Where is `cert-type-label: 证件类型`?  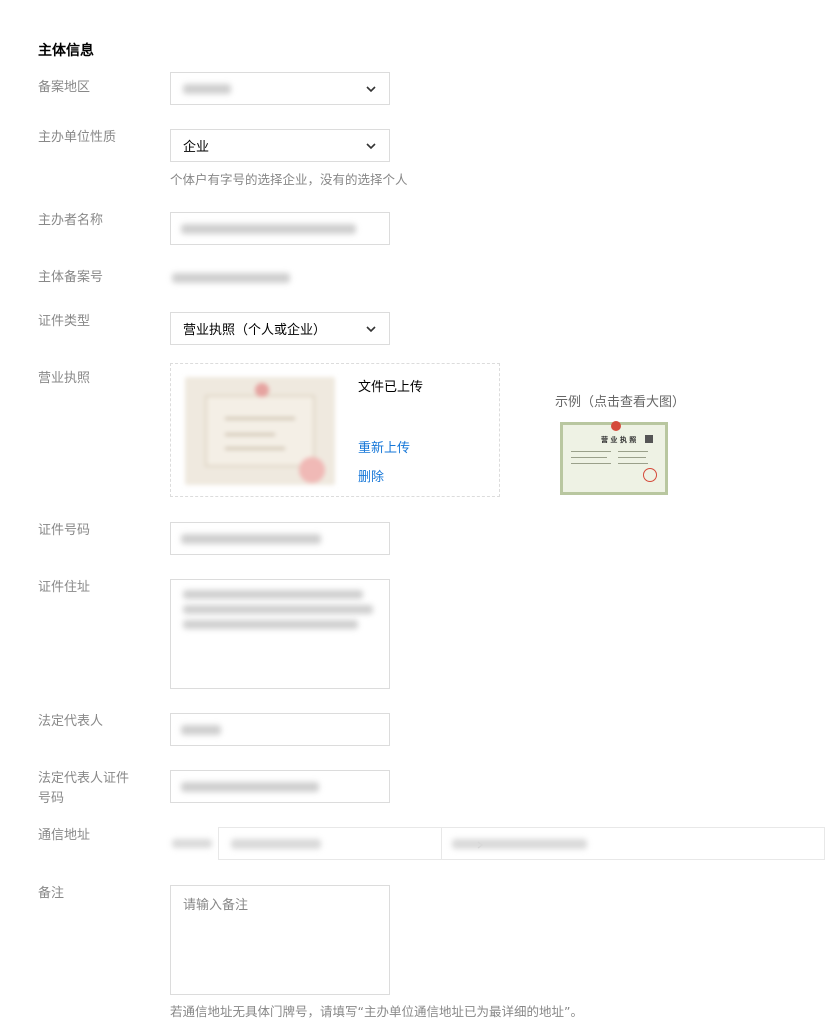 cert-type-label: 证件类型 is located at coordinates (64, 321).